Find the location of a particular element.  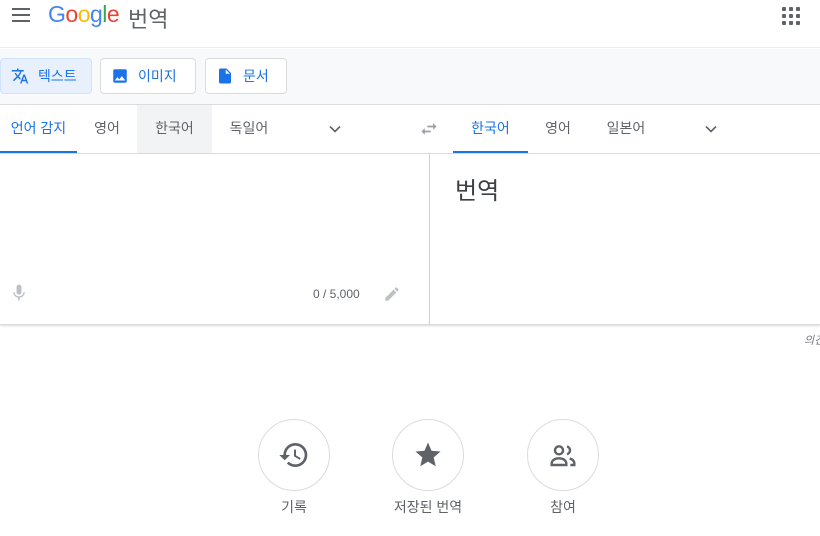

mode-bar: 텍스트 이미지 문서 is located at coordinates (410, 77).